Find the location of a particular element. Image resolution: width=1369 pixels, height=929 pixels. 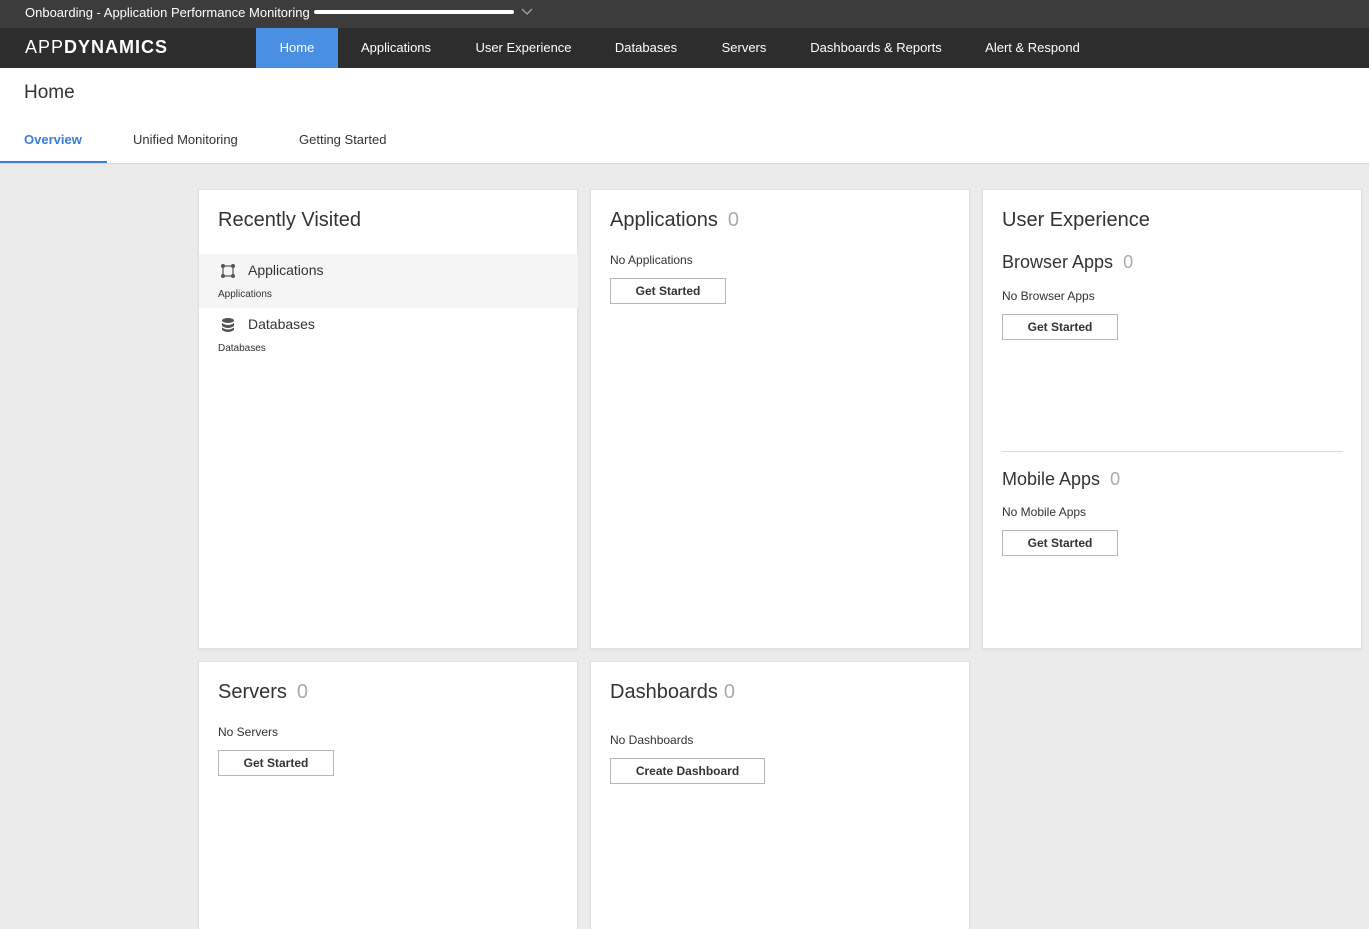

page-title: Home is located at coordinates (49, 92).